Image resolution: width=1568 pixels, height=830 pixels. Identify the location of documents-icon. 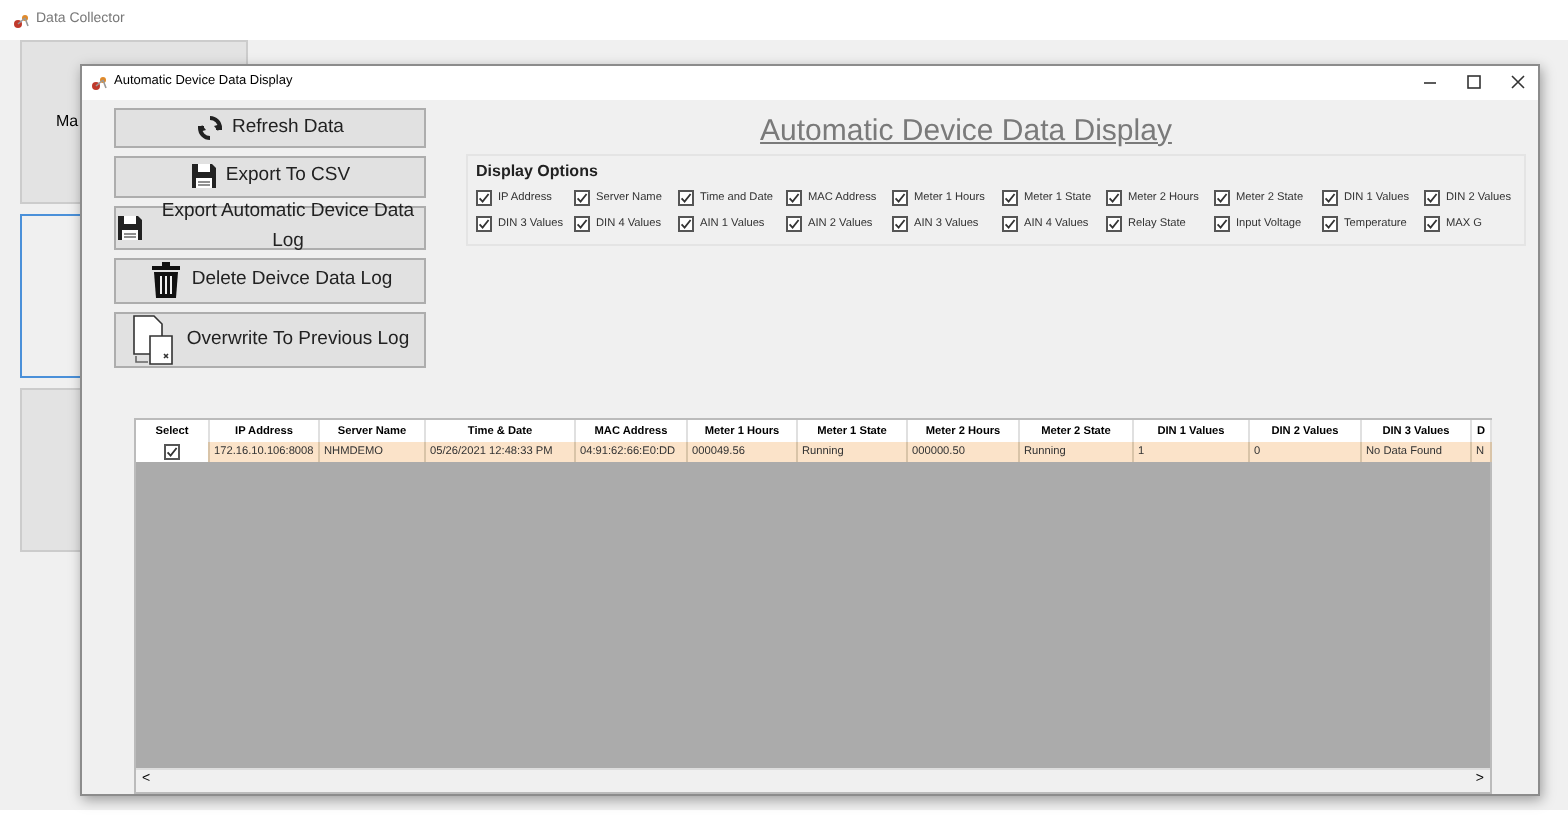
(154, 339).